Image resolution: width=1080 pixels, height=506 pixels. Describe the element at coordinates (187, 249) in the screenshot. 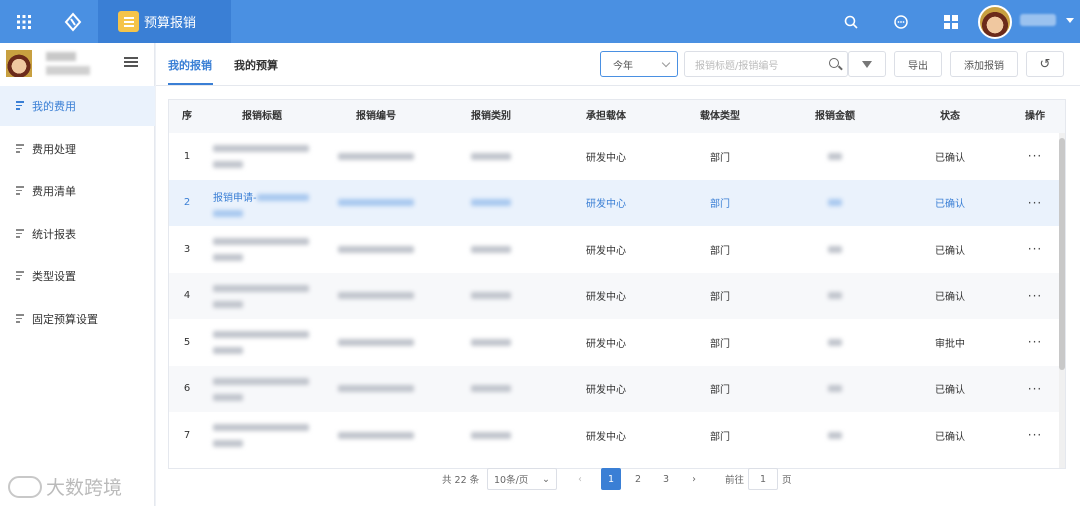

I see `cell-text: 3` at that location.